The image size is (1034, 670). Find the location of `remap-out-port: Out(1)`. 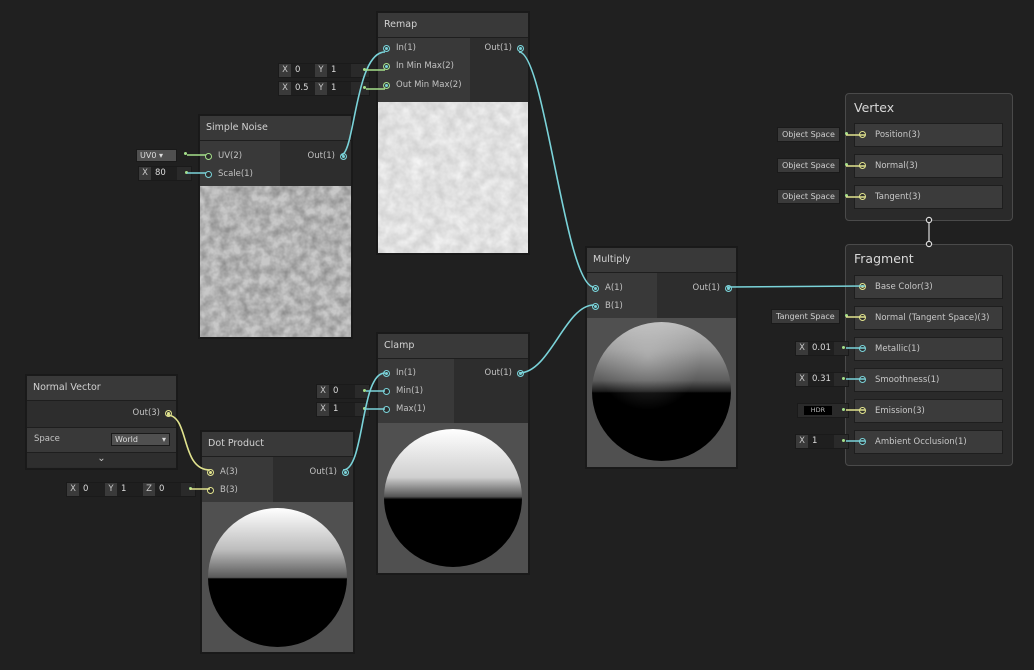

remap-out-port: Out(1) is located at coordinates (506, 48).